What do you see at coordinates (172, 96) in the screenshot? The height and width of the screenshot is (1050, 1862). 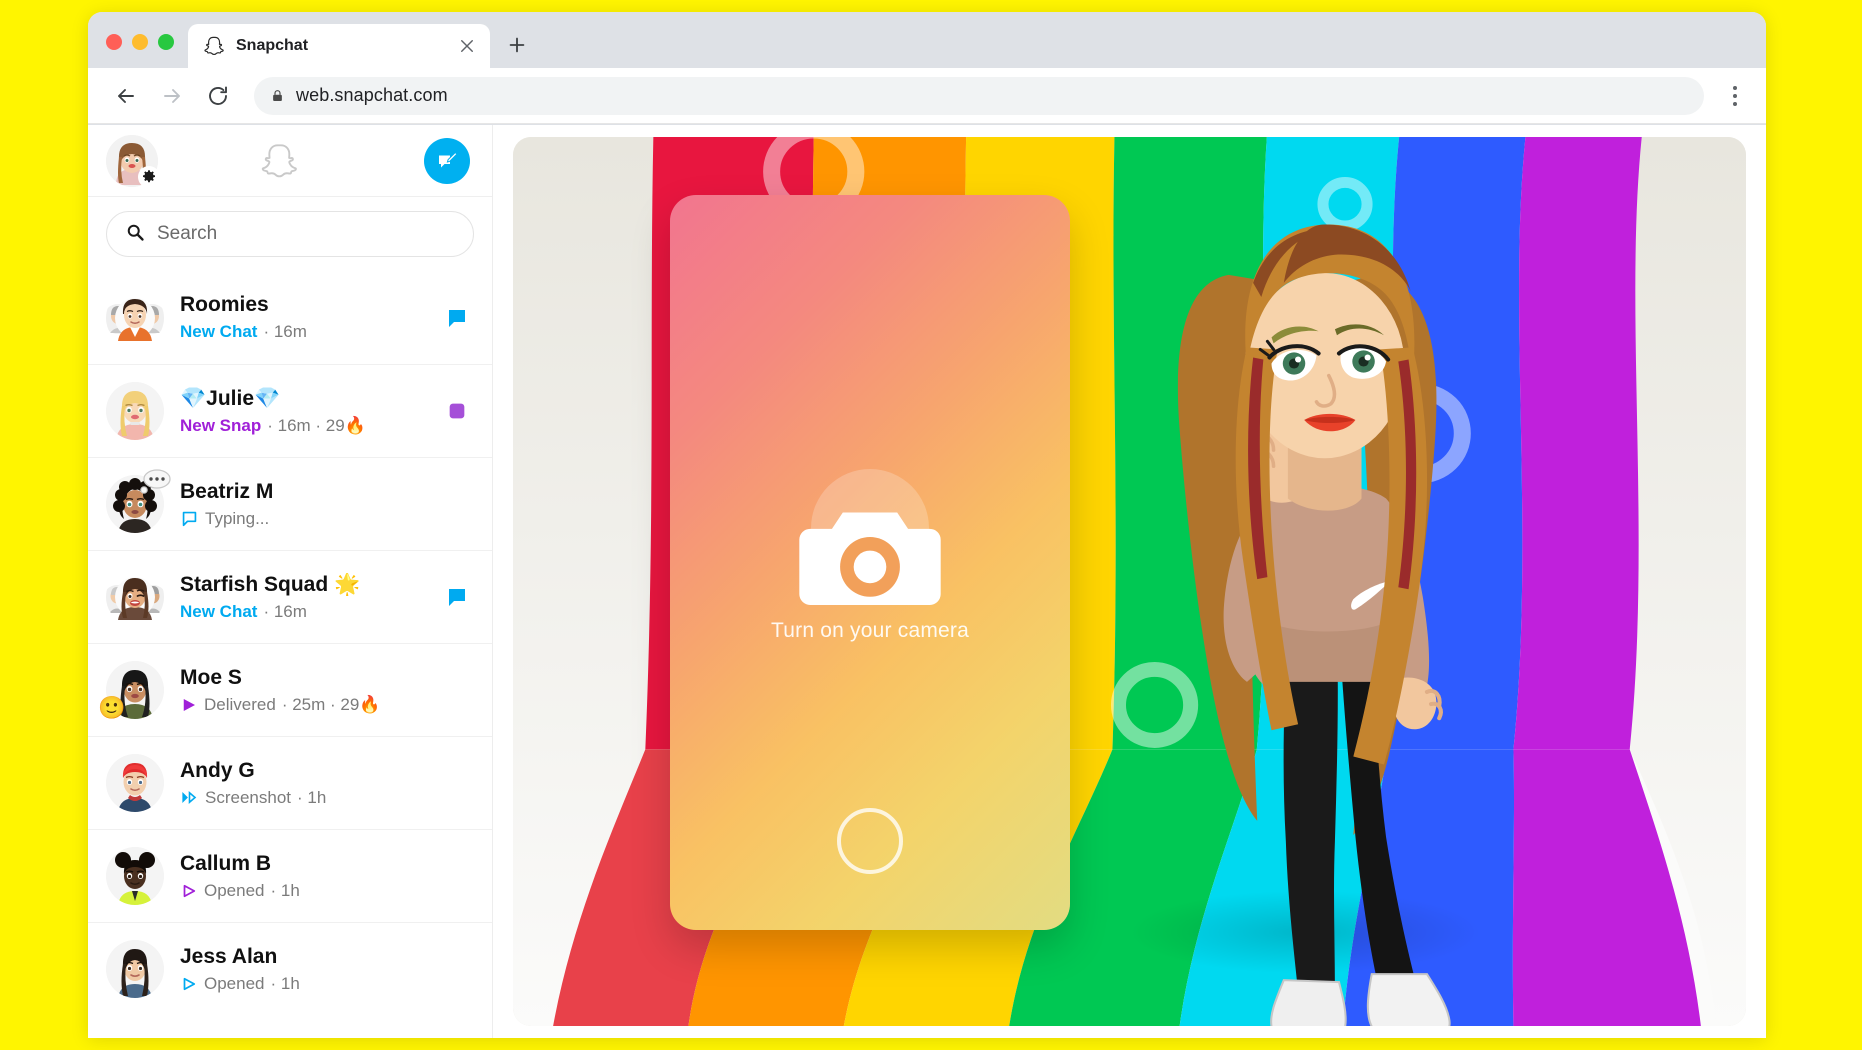 I see `arrow-right-icon` at bounding box center [172, 96].